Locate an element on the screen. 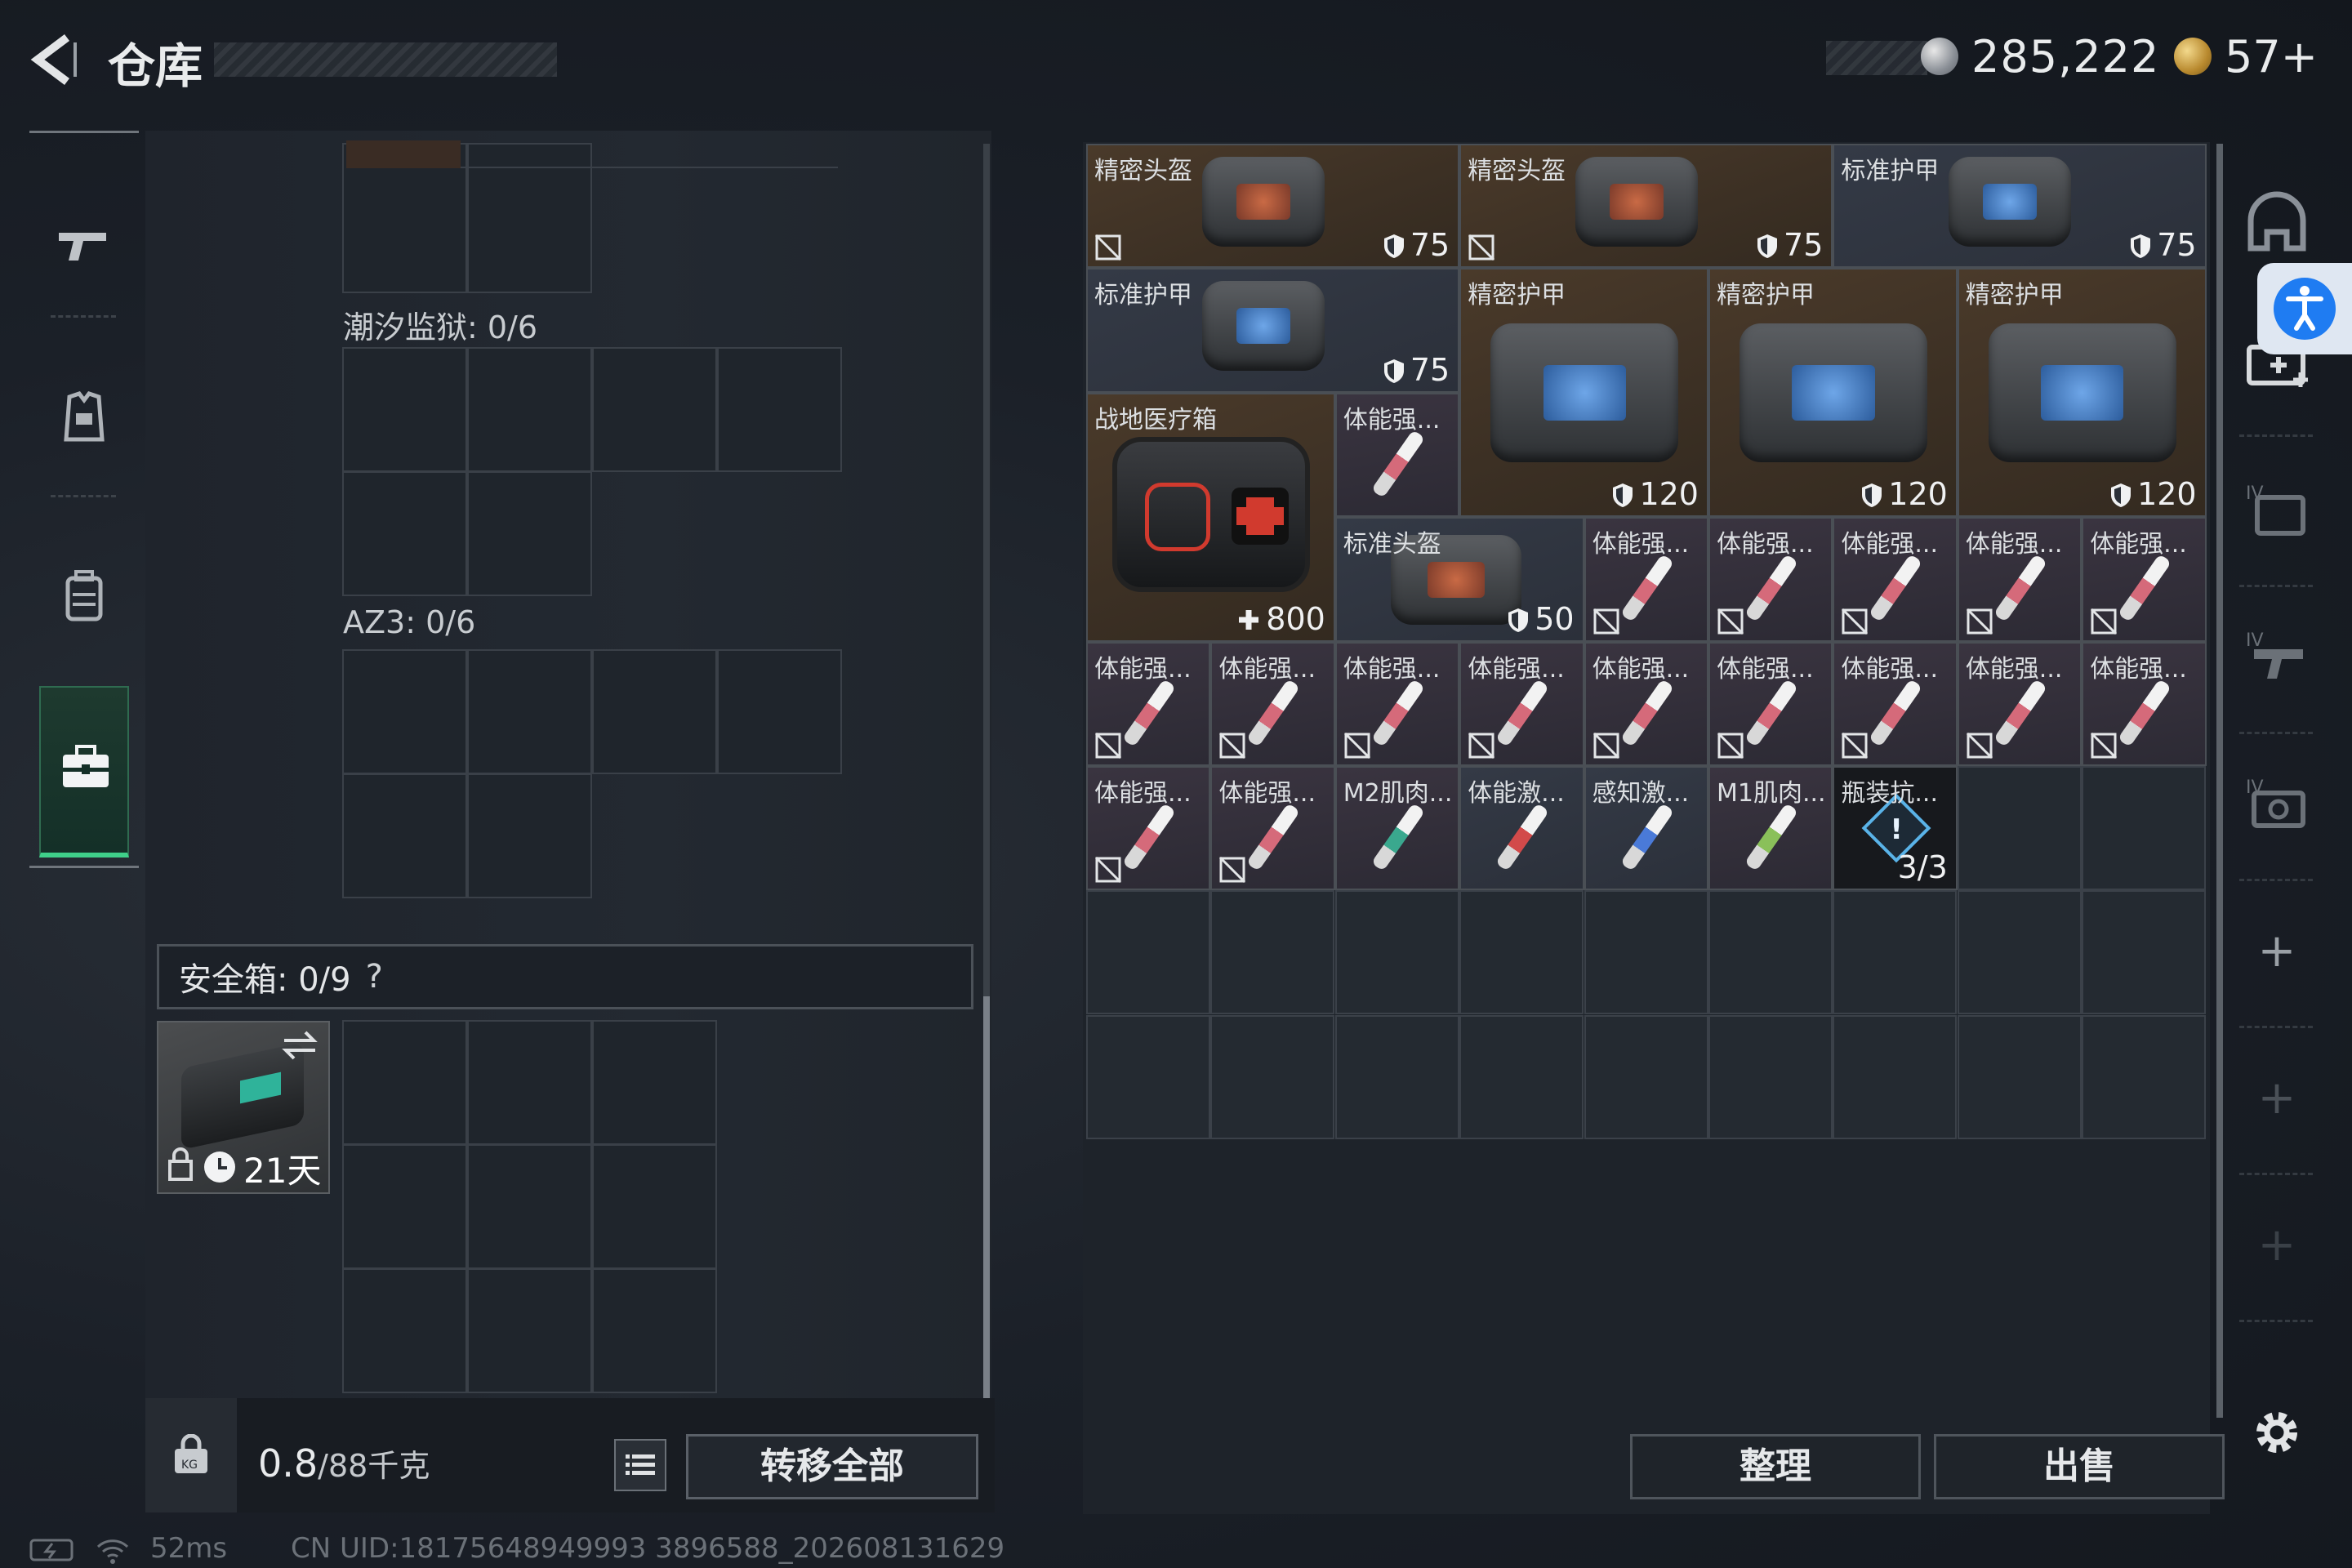 The width and height of the screenshot is (2352, 1568). left-scrollbar-thumb is located at coordinates (986, 1200).